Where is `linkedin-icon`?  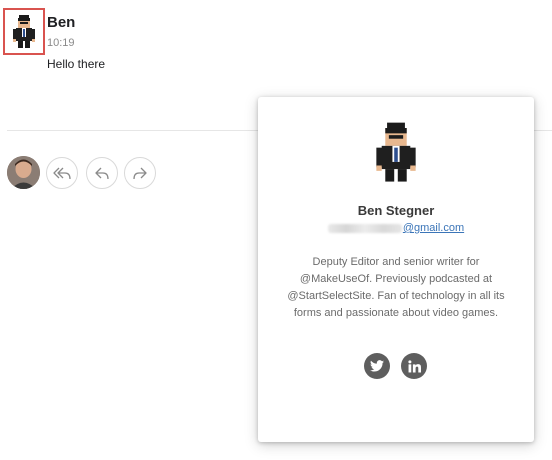
linkedin-icon is located at coordinates (414, 365).